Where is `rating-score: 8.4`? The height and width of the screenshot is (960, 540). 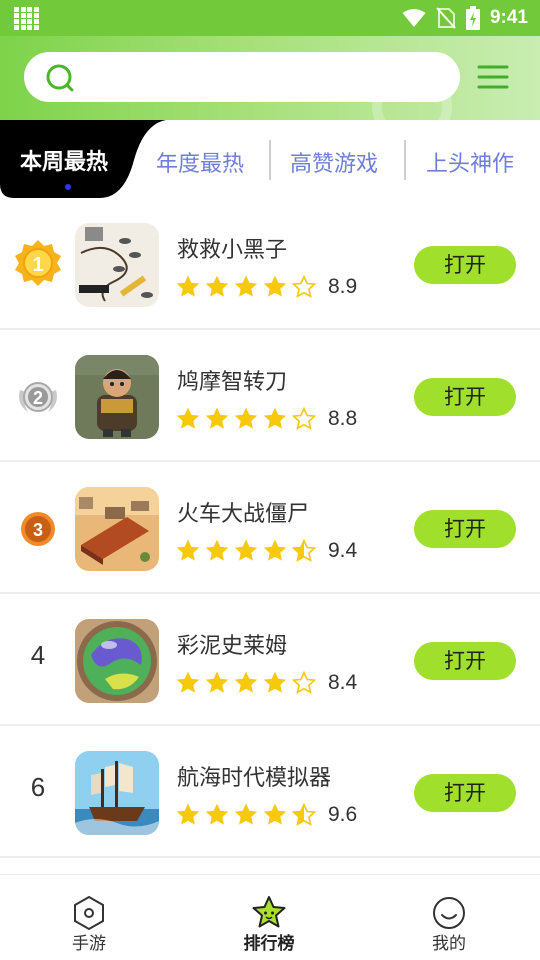
rating-score: 8.4 is located at coordinates (343, 682).